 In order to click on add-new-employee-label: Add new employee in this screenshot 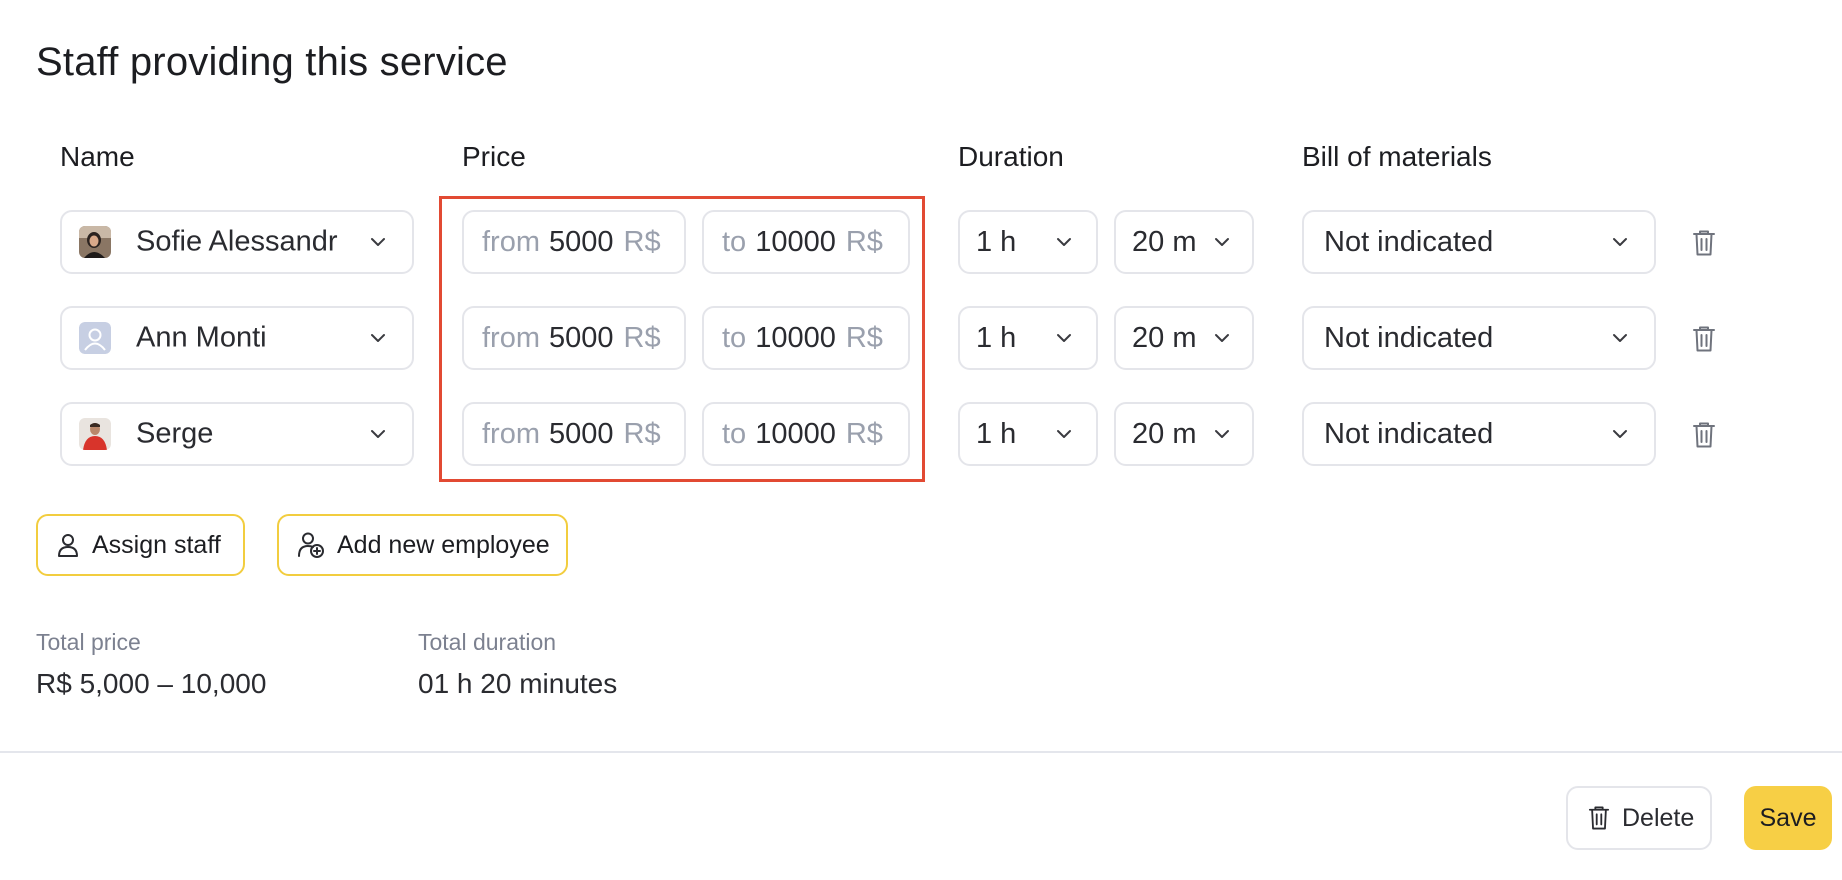, I will do `click(443, 544)`.